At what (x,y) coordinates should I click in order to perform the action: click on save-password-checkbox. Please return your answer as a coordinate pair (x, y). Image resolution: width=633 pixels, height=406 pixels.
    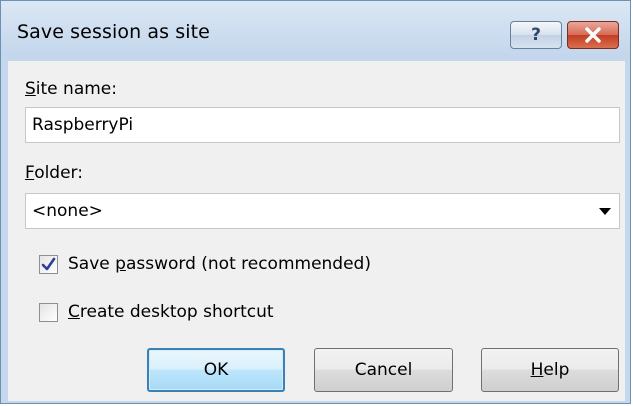
    Looking at the image, I should click on (48, 264).